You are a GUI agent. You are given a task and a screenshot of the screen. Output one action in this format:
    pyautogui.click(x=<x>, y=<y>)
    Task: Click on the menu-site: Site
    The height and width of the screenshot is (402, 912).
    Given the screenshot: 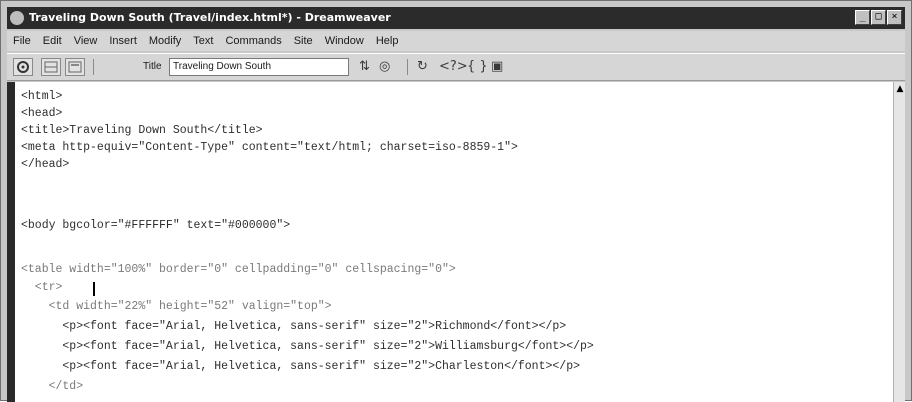 What is the action you would take?
    pyautogui.click(x=303, y=41)
    